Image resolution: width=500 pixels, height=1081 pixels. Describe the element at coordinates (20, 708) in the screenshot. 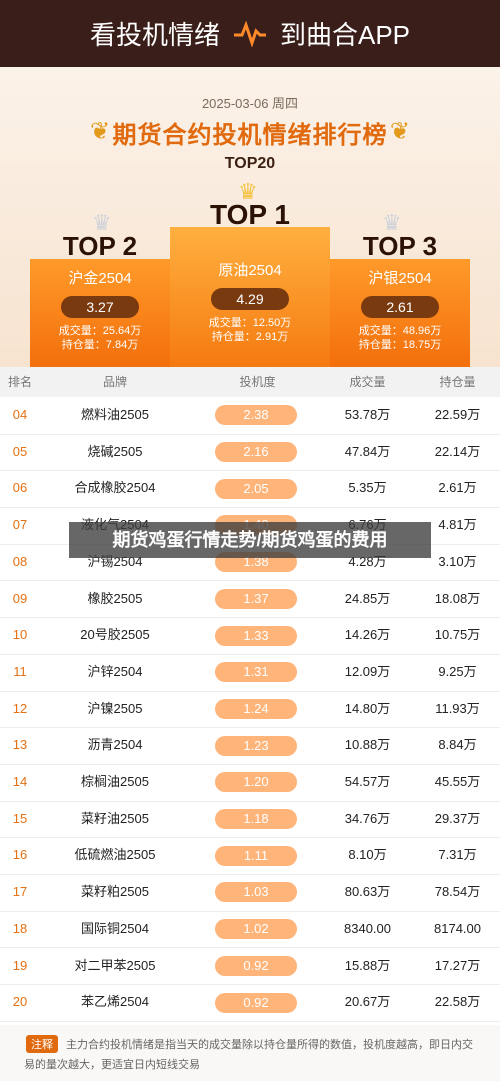

I see `rank-cell: 12` at that location.